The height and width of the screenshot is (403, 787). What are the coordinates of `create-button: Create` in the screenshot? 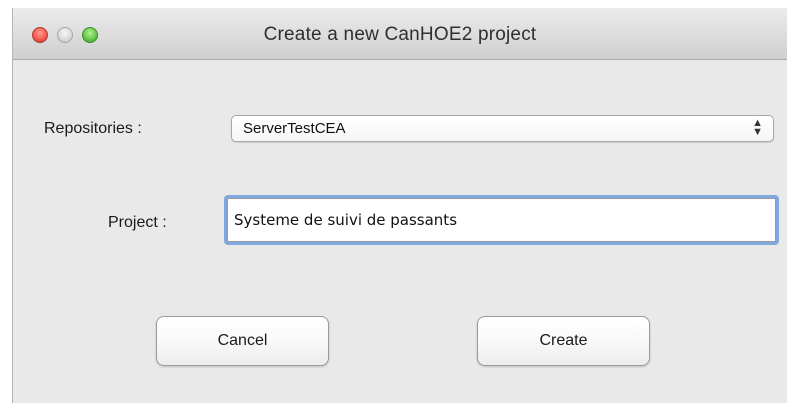 It's located at (563, 341).